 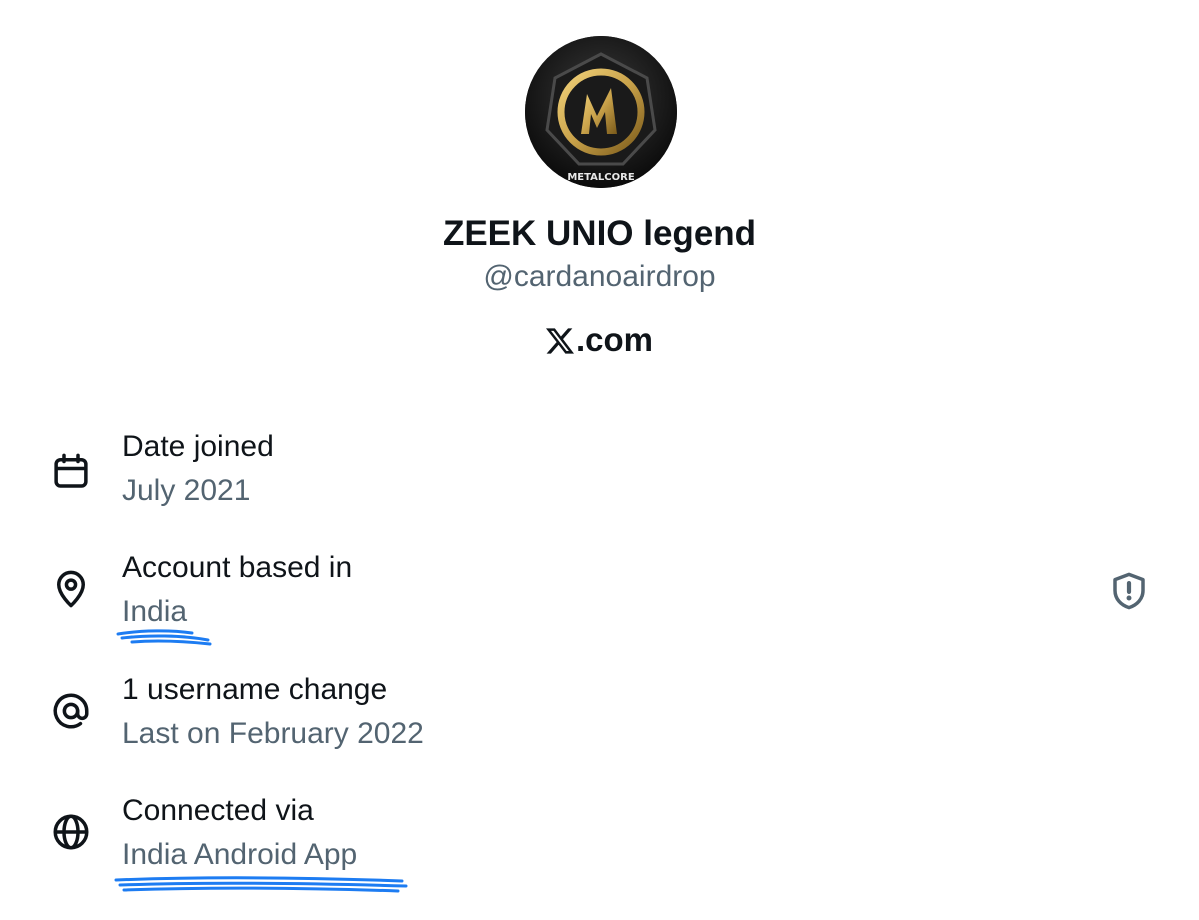 I want to click on connected-via-label: Connected via, so click(x=218, y=810).